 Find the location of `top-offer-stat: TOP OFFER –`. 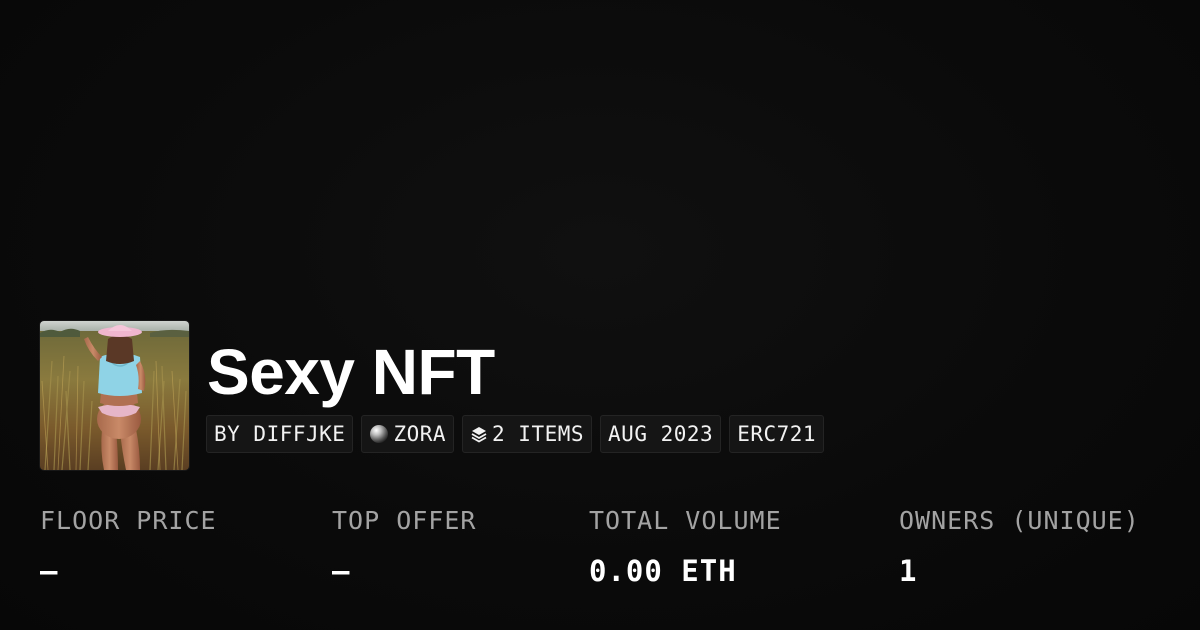

top-offer-stat: TOP OFFER – is located at coordinates (404, 546).